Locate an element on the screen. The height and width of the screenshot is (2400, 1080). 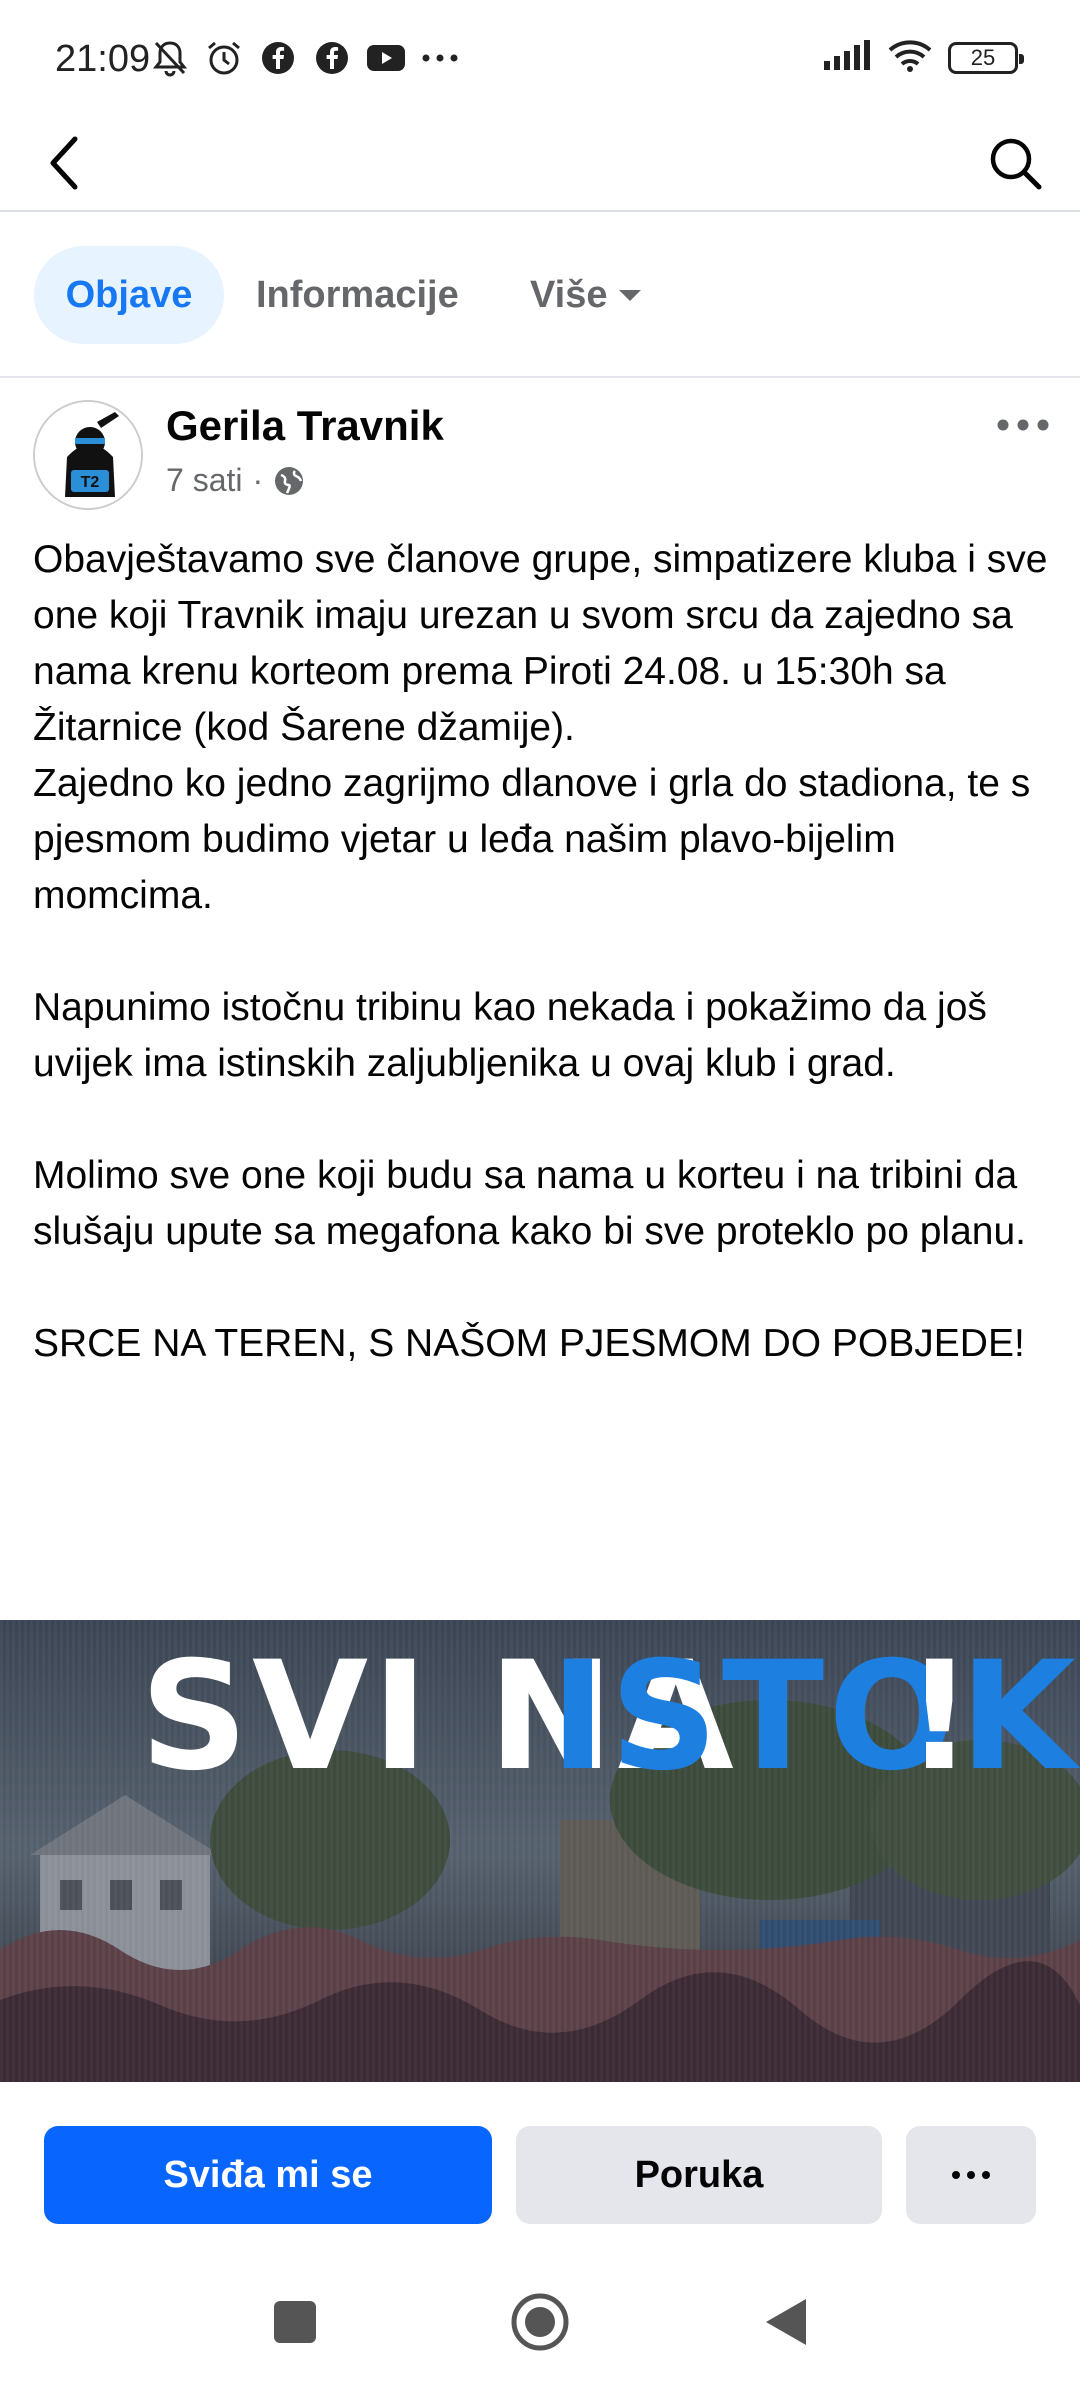
tab-label: Objave is located at coordinates (129, 294).